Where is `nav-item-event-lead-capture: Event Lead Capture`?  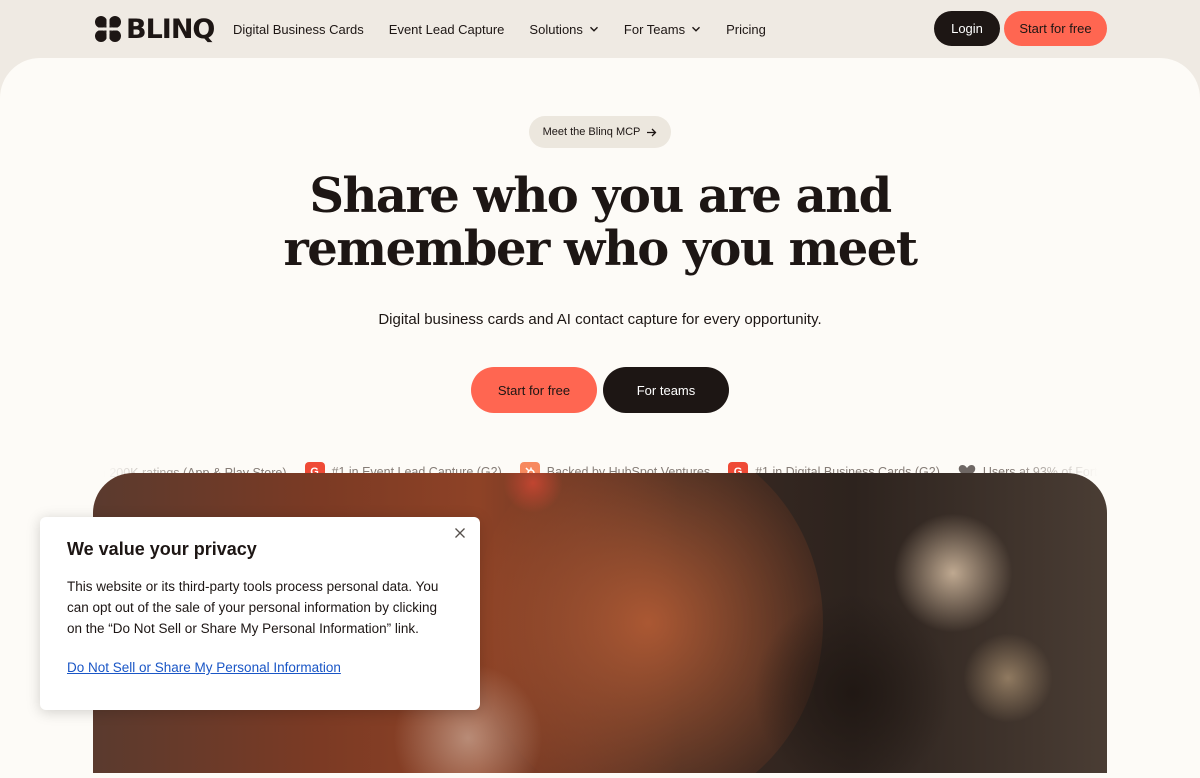
nav-item-event-lead-capture: Event Lead Capture is located at coordinates (447, 29).